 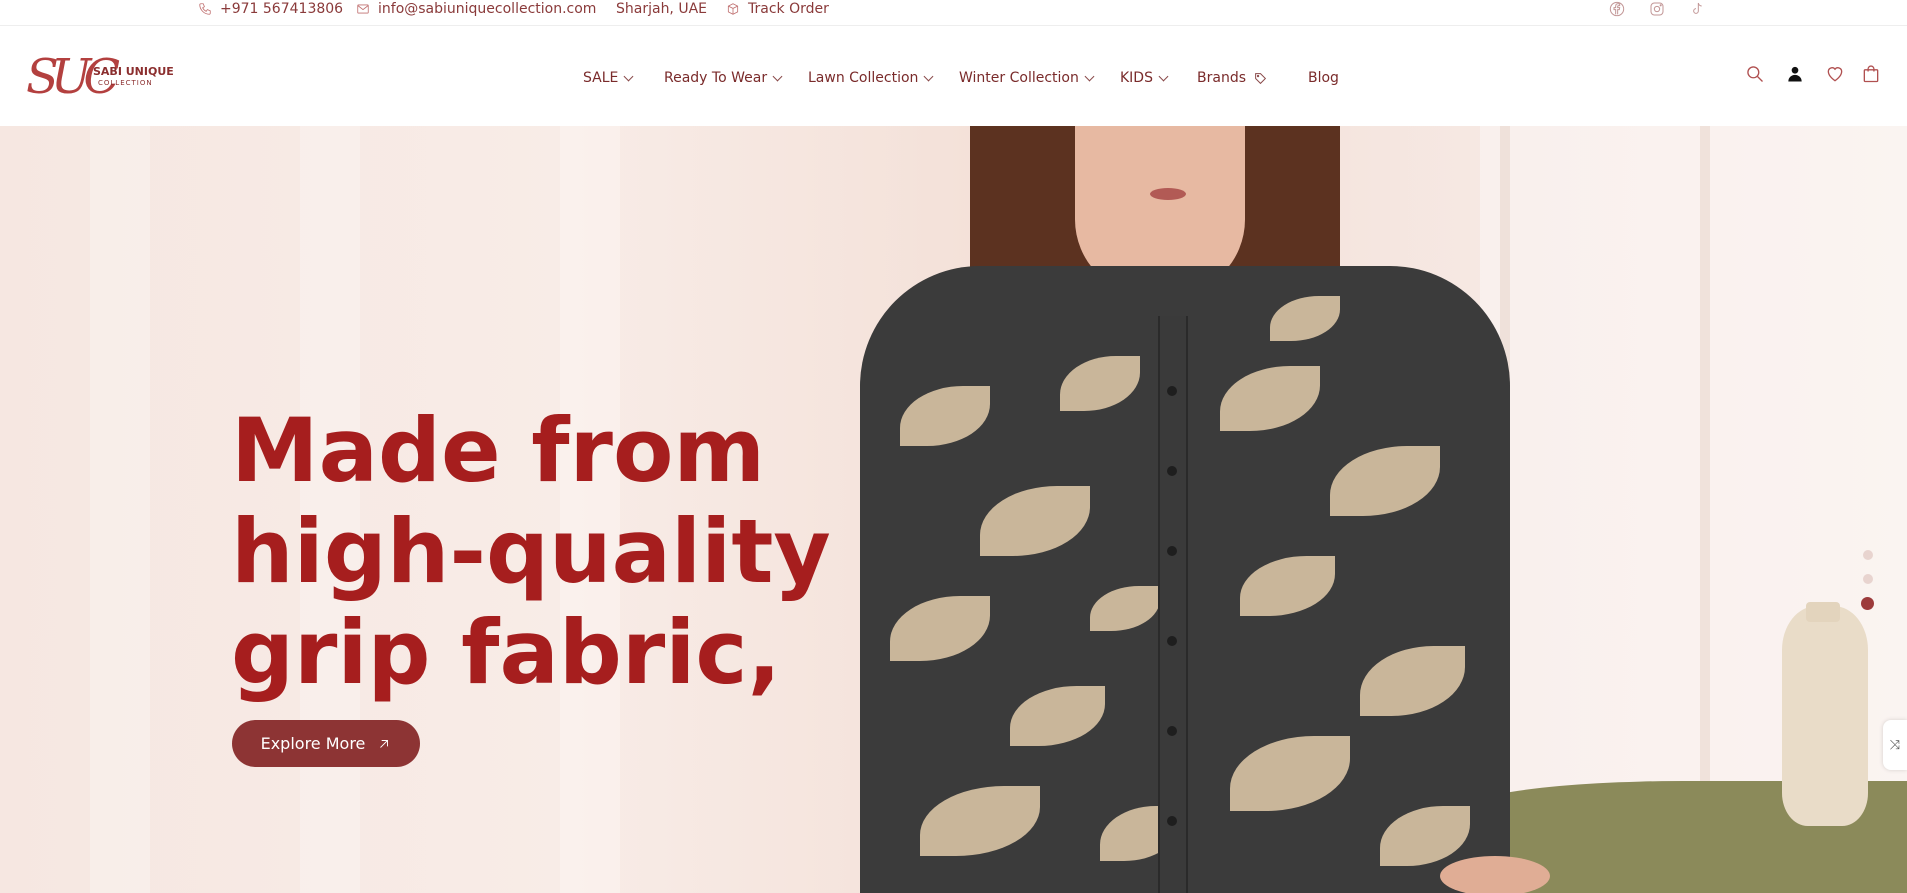 I want to click on nav-item-lawn-collection: Lawn Collection, so click(x=871, y=78).